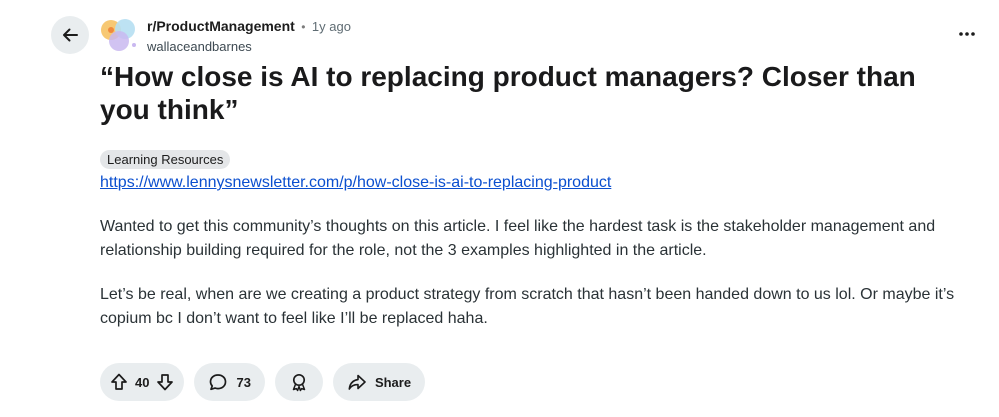 The image size is (999, 417). I want to click on share-button: Share, so click(379, 382).